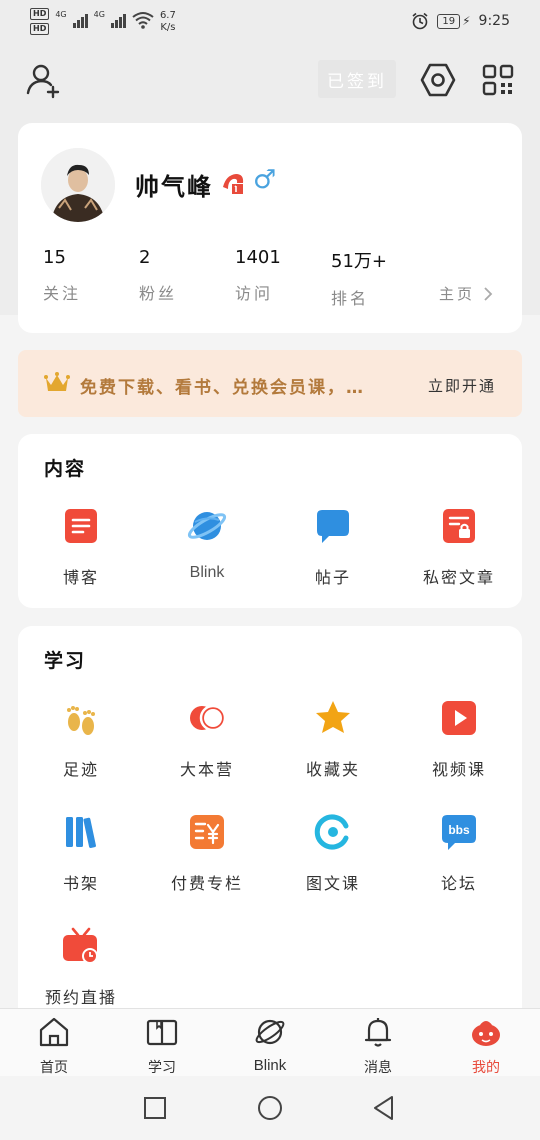 The width and height of the screenshot is (540, 1140). I want to click on charging-icon: ⚡, so click(466, 21).